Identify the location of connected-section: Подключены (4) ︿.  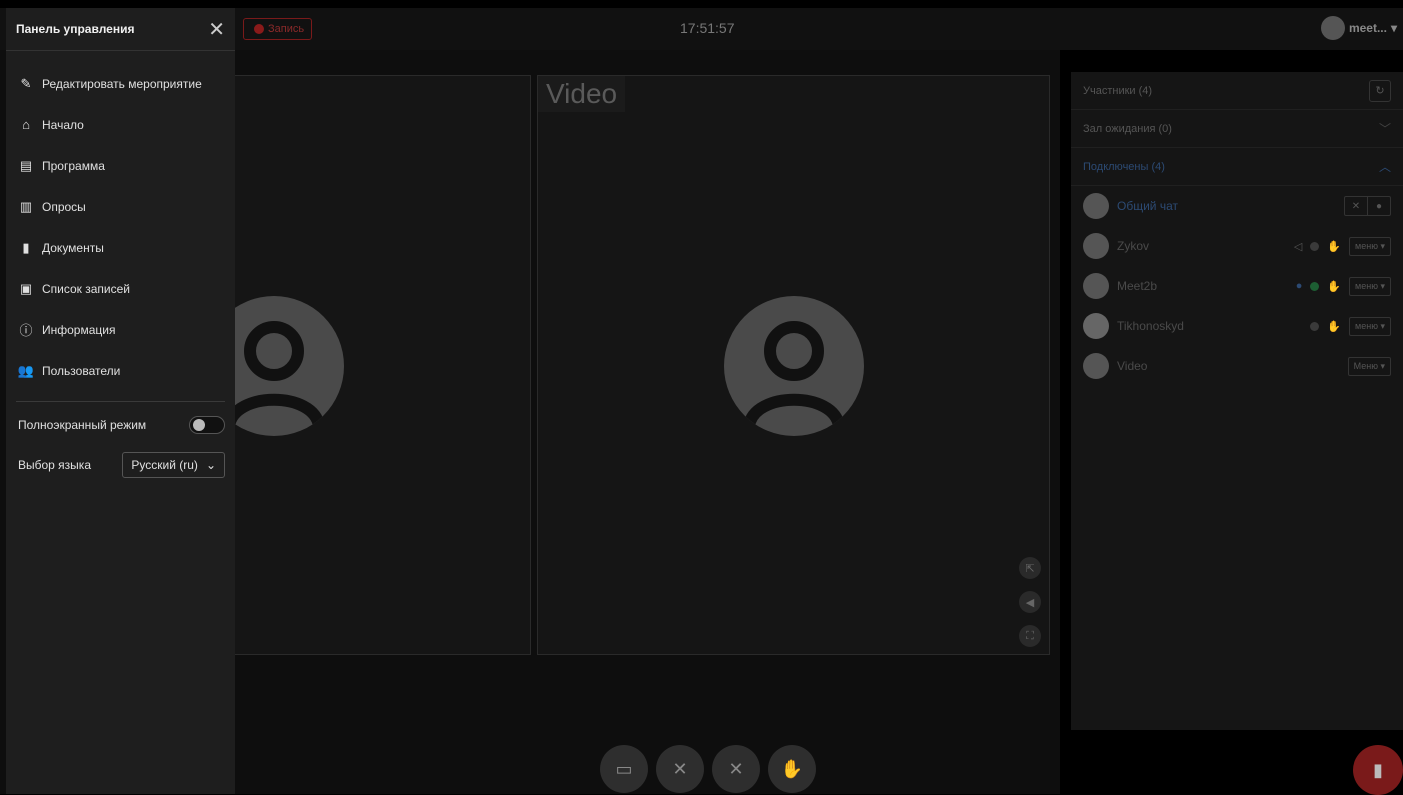
(1237, 167).